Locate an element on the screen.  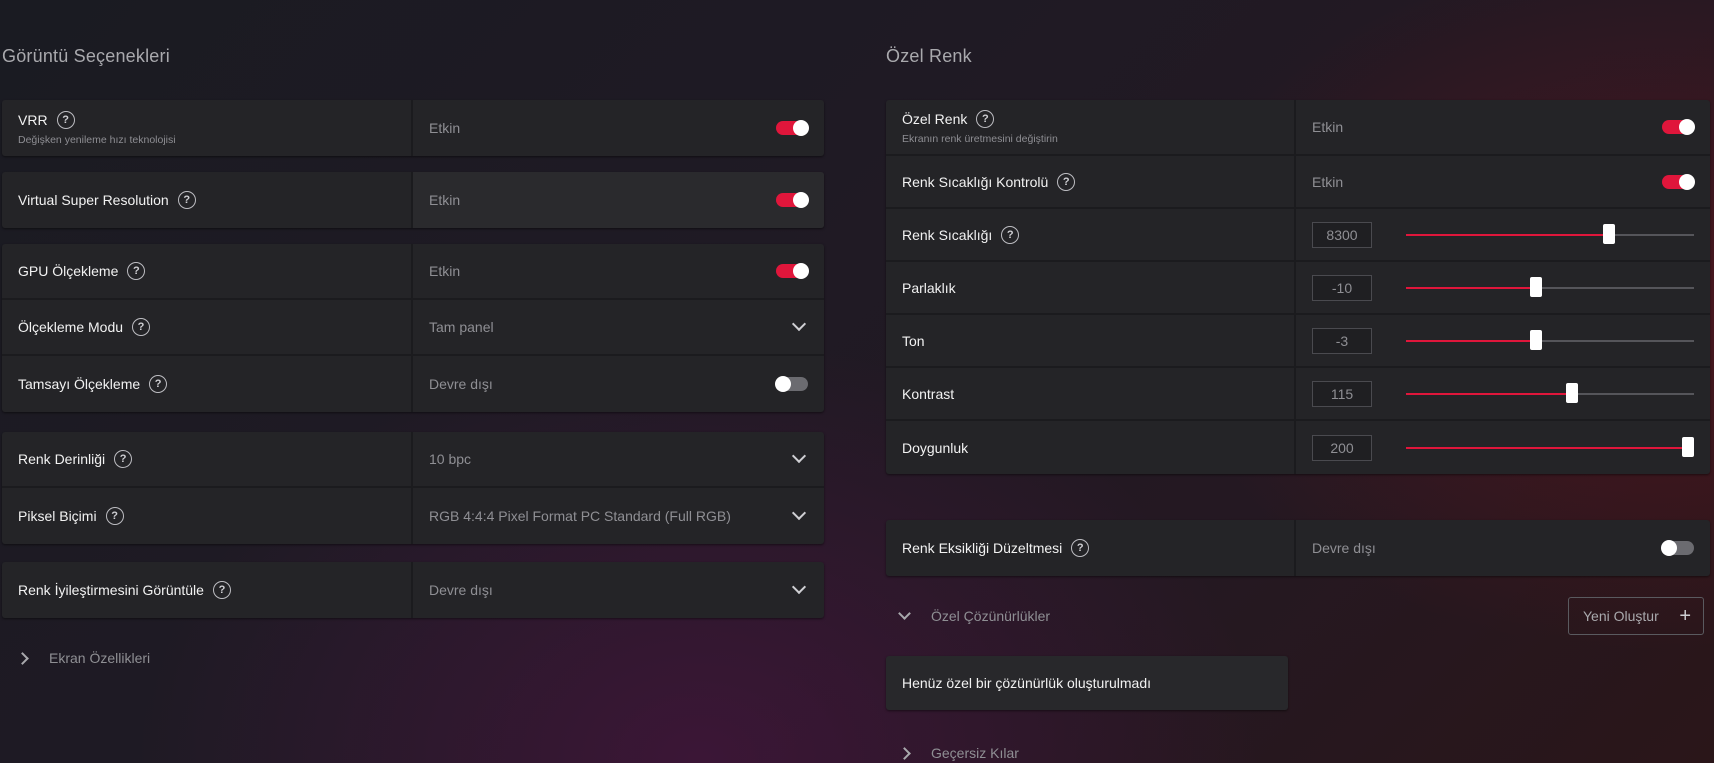
scaling-mode-dropdown: Tam panel is located at coordinates (618, 327).